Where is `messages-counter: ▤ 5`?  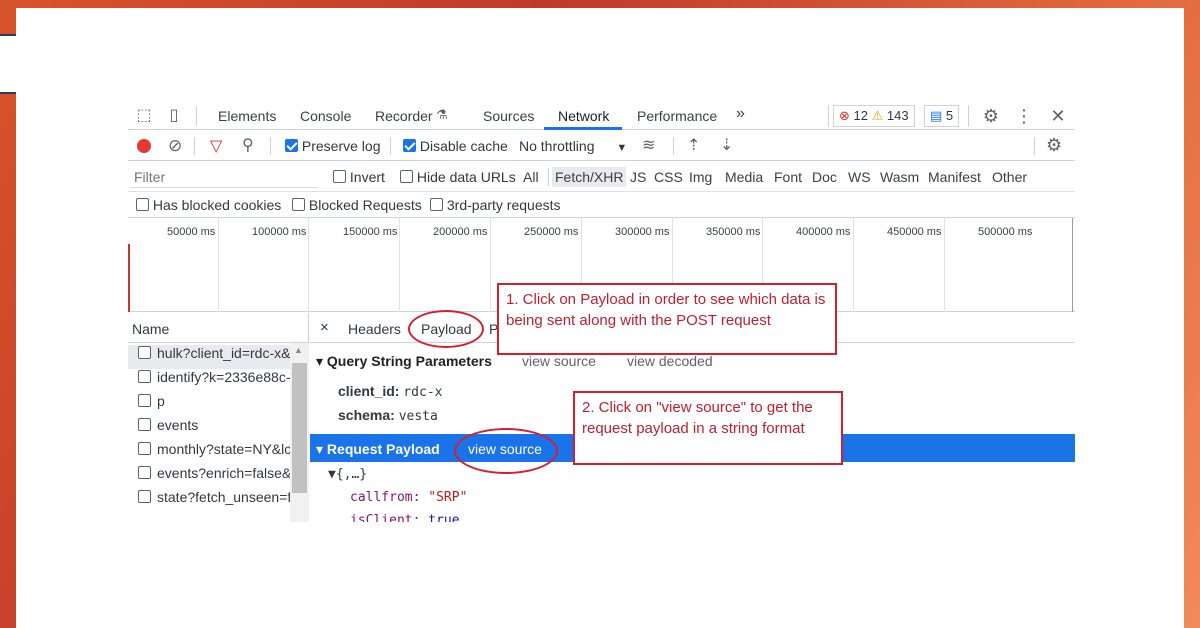
messages-counter: ▤ 5 is located at coordinates (942, 116).